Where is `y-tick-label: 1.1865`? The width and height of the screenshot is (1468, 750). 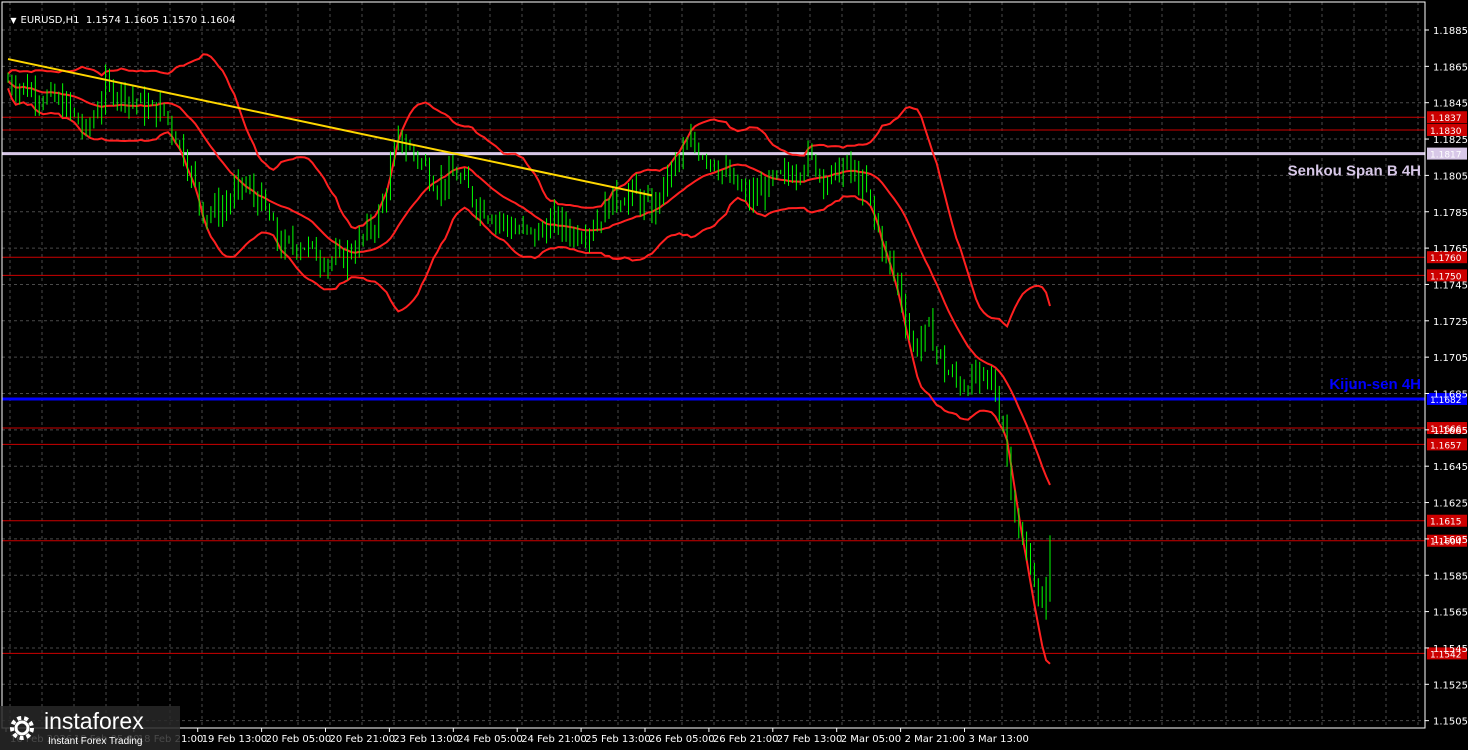 y-tick-label: 1.1865 is located at coordinates (1450, 67).